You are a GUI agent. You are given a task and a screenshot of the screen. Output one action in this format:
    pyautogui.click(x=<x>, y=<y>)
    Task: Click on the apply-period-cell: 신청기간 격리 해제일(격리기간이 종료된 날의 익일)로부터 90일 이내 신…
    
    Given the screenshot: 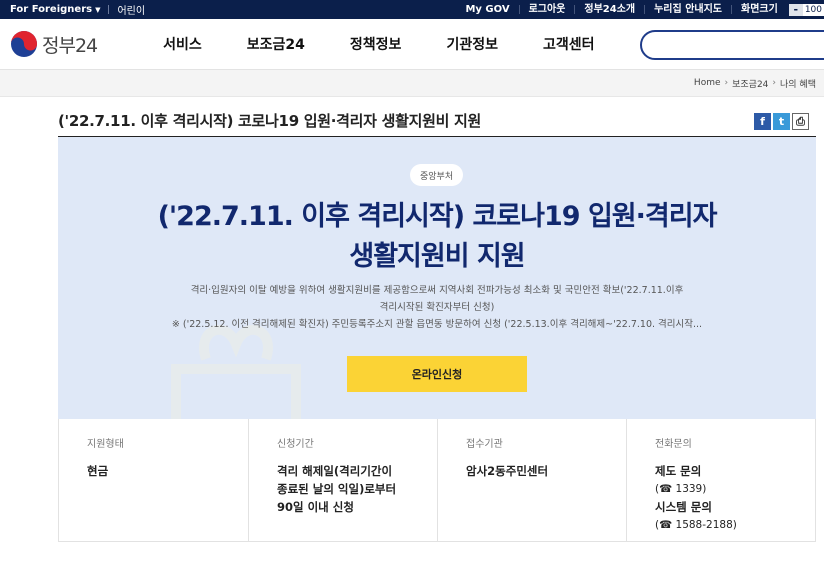 What is the action you would take?
    pyautogui.click(x=342, y=480)
    